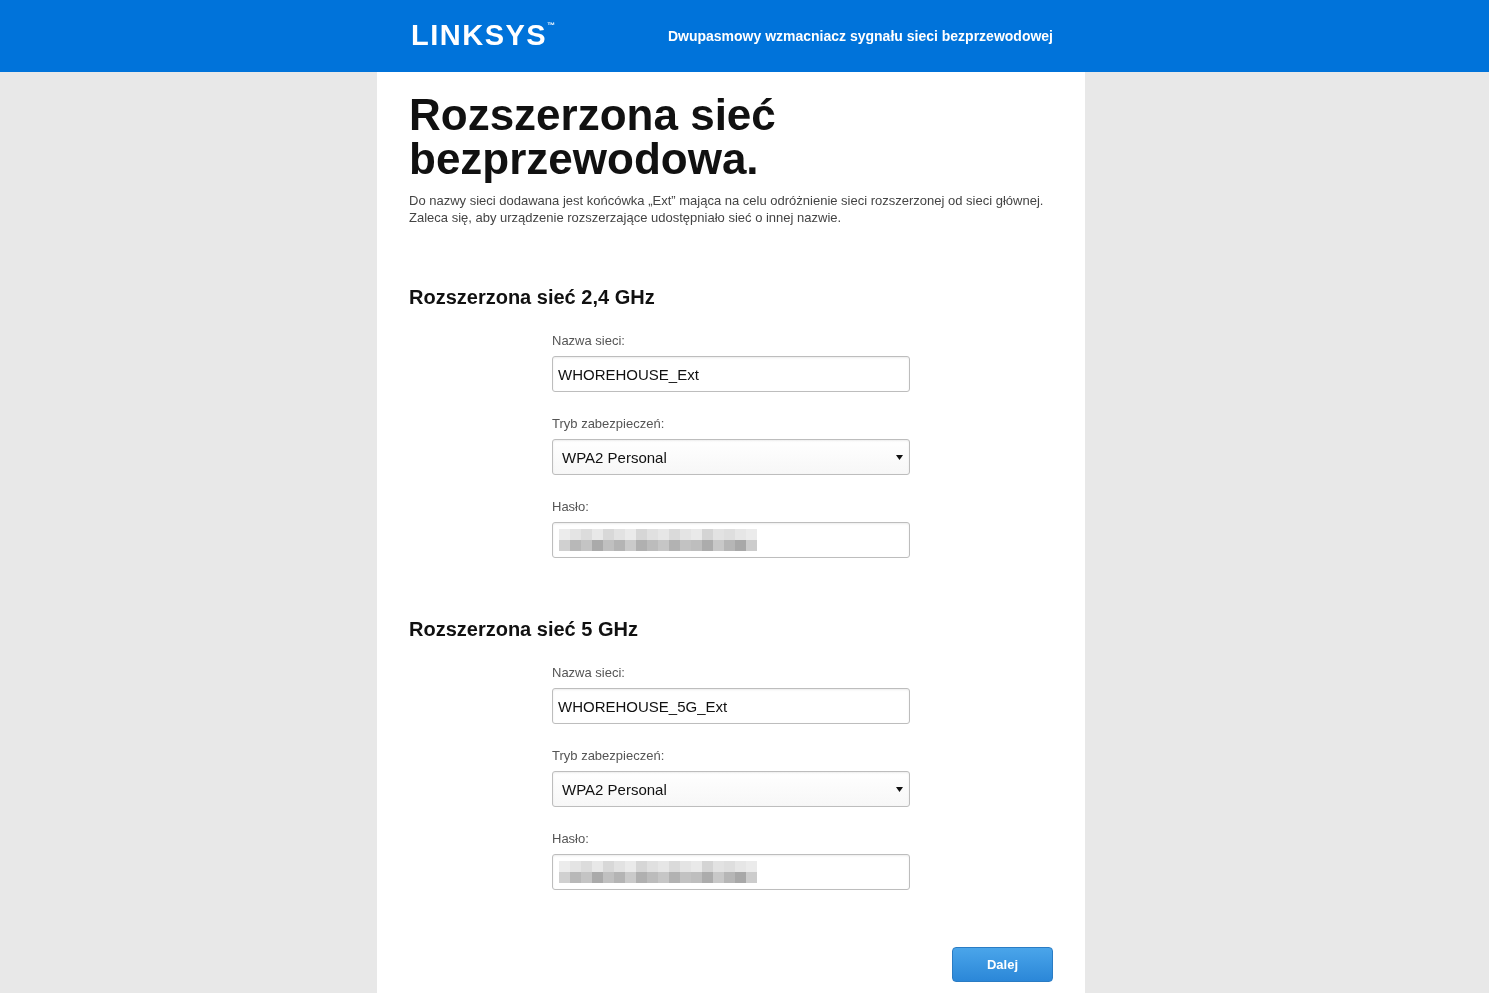 This screenshot has height=993, width=1489. I want to click on section-heading: Rozszerzona sieć 5 GHz, so click(524, 629).